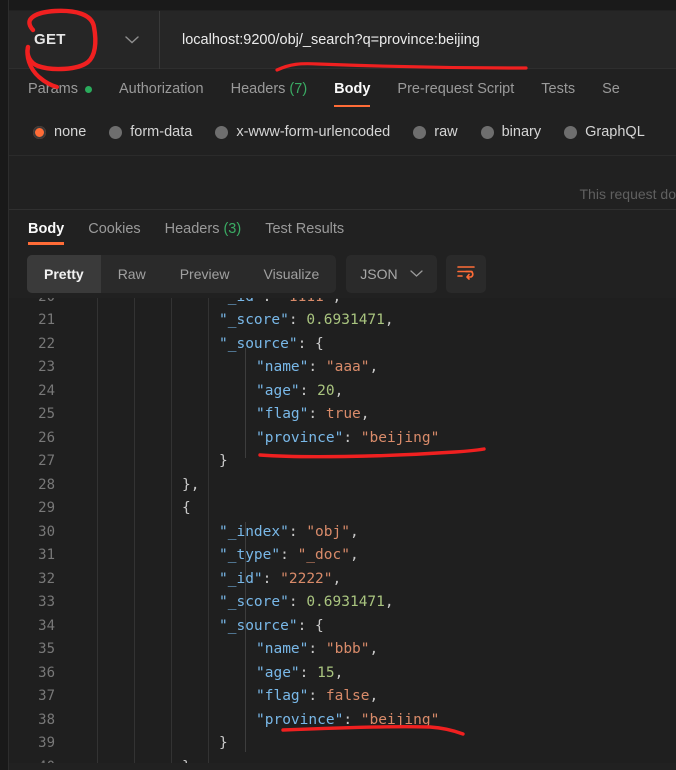 This screenshot has height=770, width=676. What do you see at coordinates (278, 390) in the screenshot?
I see `code-token: "age"` at bounding box center [278, 390].